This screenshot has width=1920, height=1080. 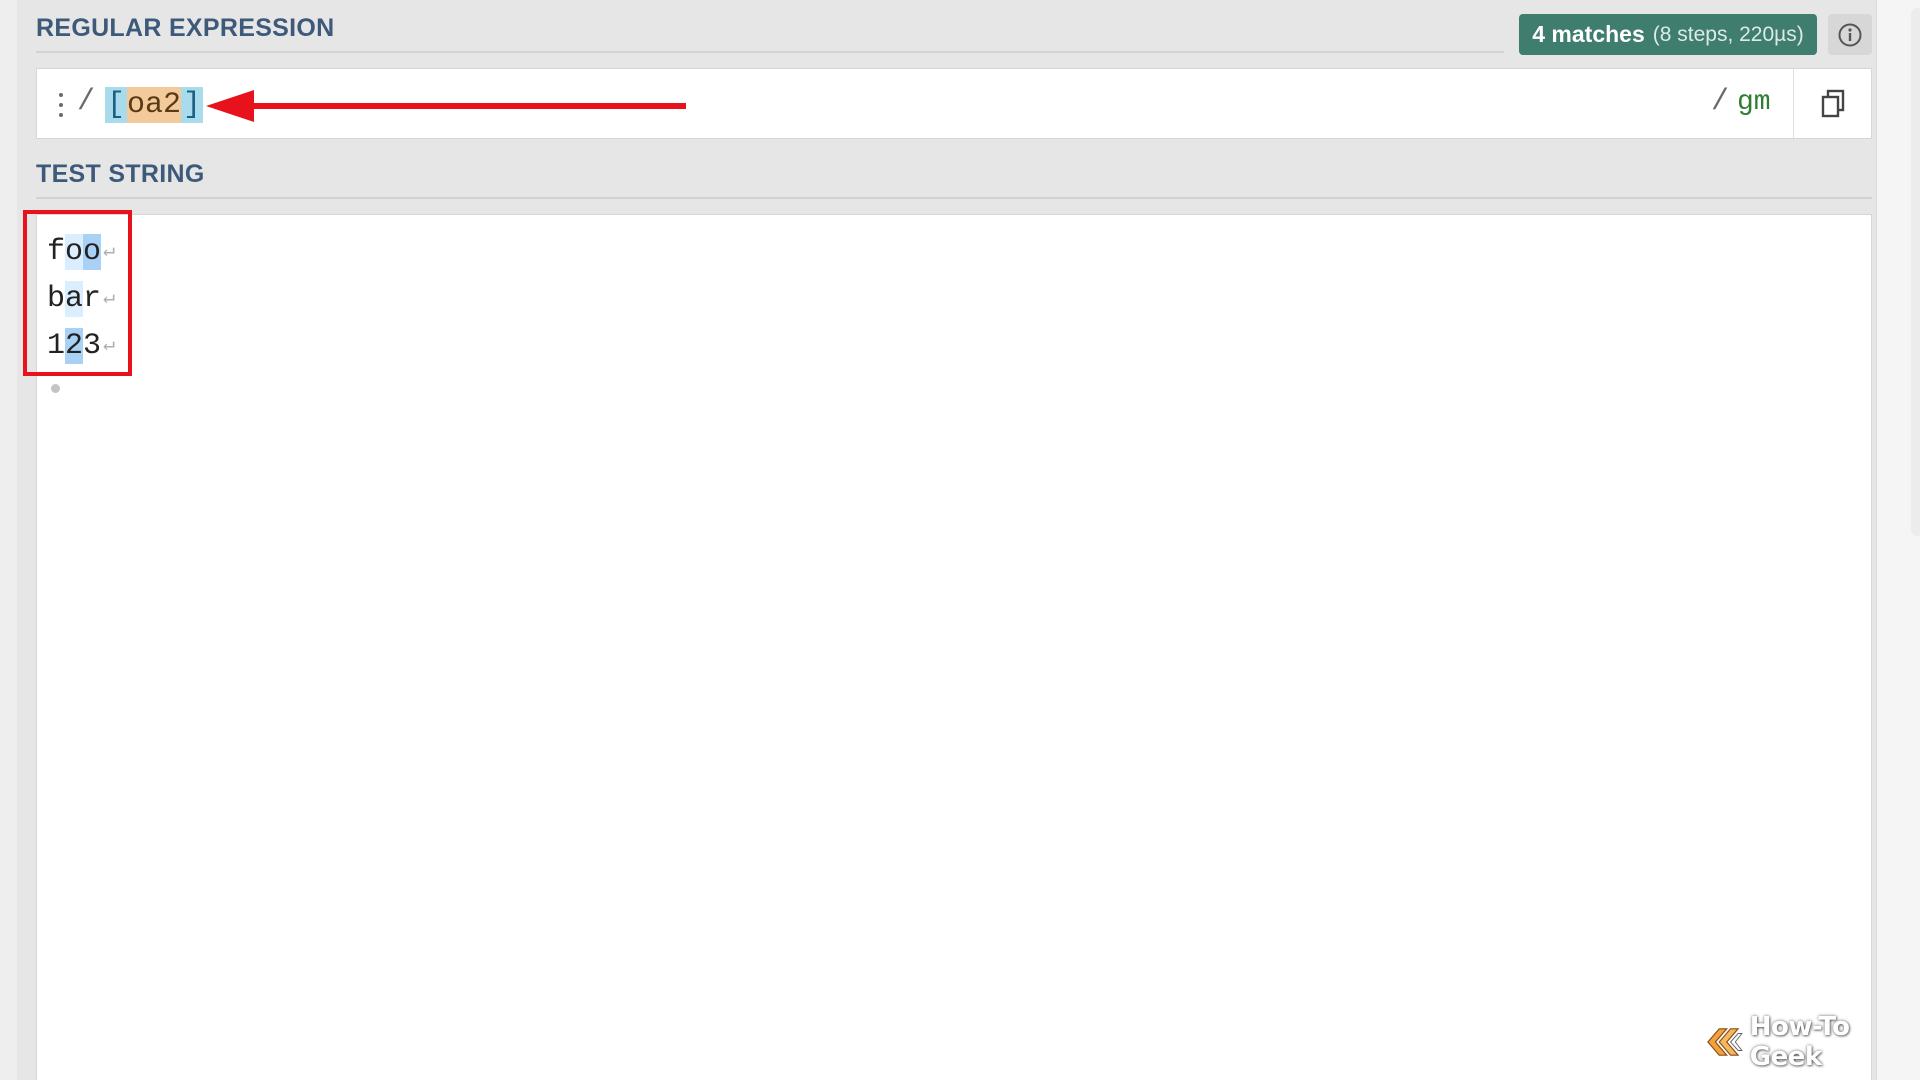 I want to click on watermark: How-To Geek, so click(x=1813, y=1042).